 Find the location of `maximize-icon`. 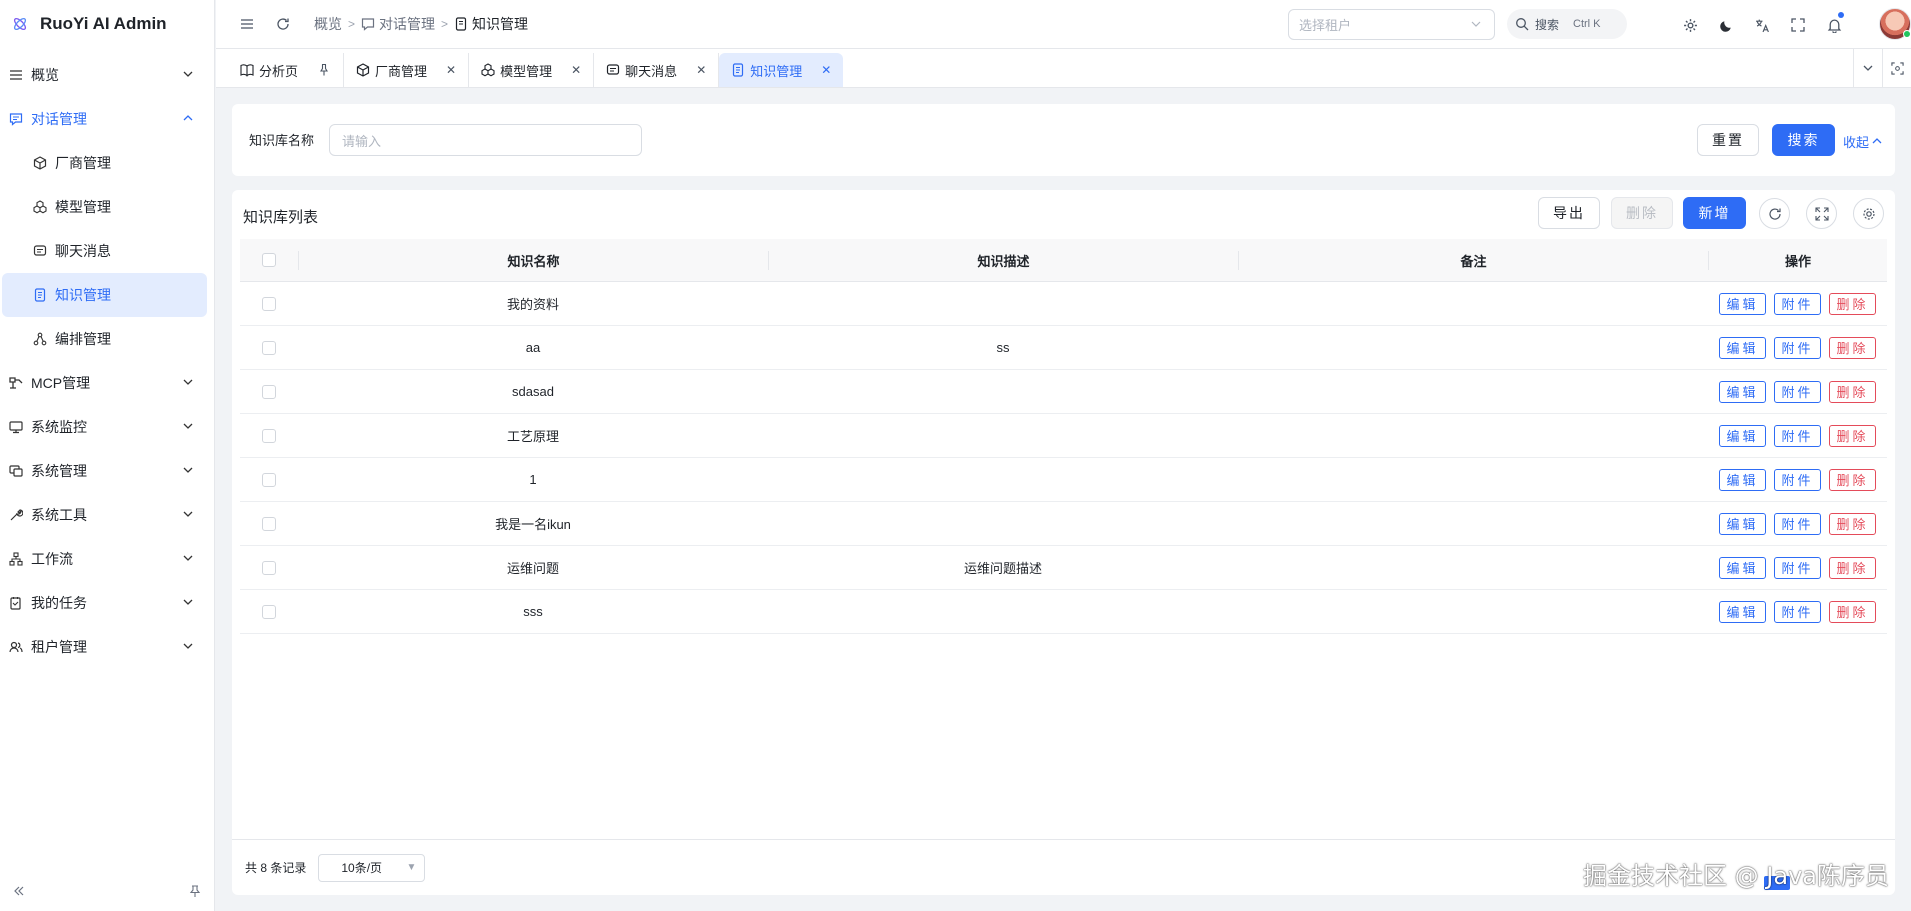

maximize-icon is located at coordinates (1896, 68).